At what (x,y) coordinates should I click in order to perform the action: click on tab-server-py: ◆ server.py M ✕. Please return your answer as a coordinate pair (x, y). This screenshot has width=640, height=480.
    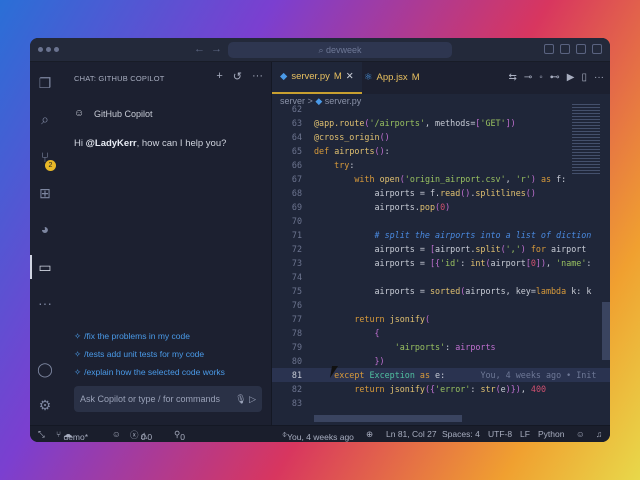
    Looking at the image, I should click on (317, 78).